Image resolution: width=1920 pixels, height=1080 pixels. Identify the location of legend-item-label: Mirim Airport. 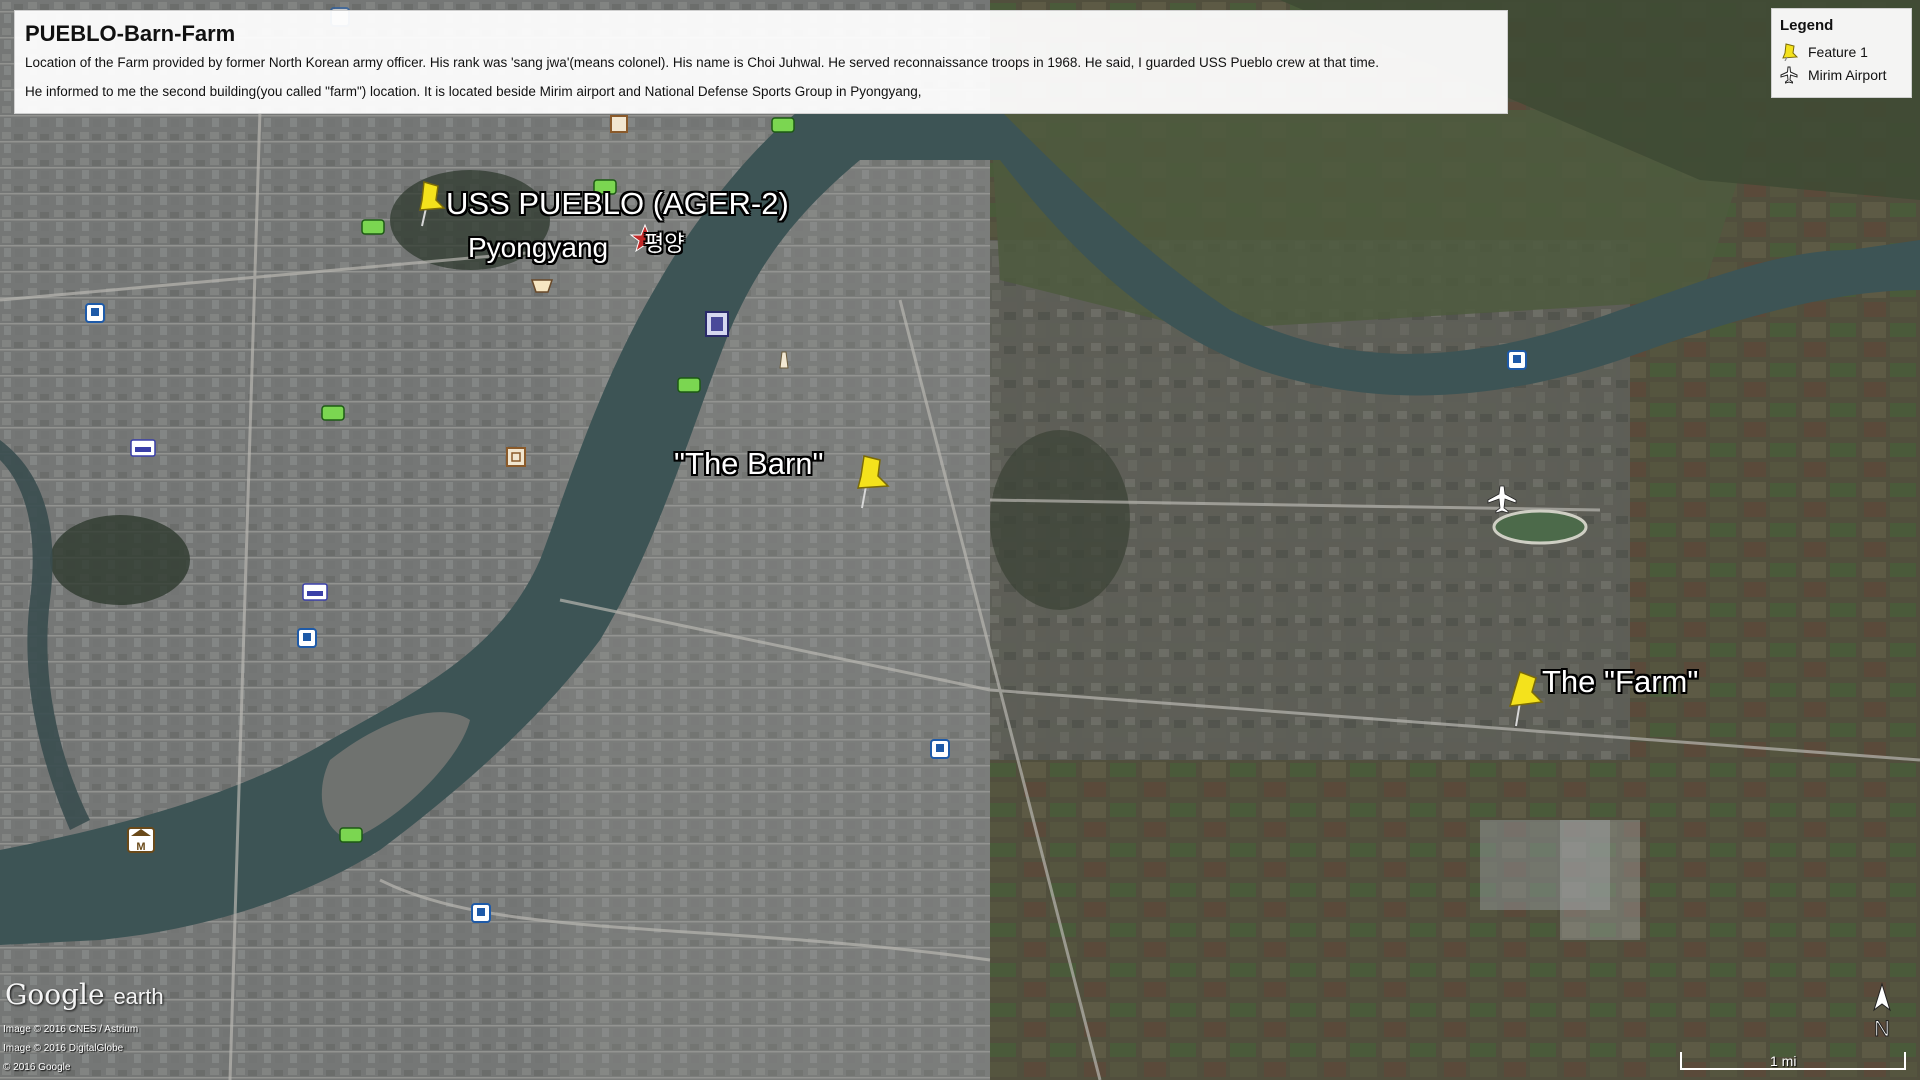
(1847, 74).